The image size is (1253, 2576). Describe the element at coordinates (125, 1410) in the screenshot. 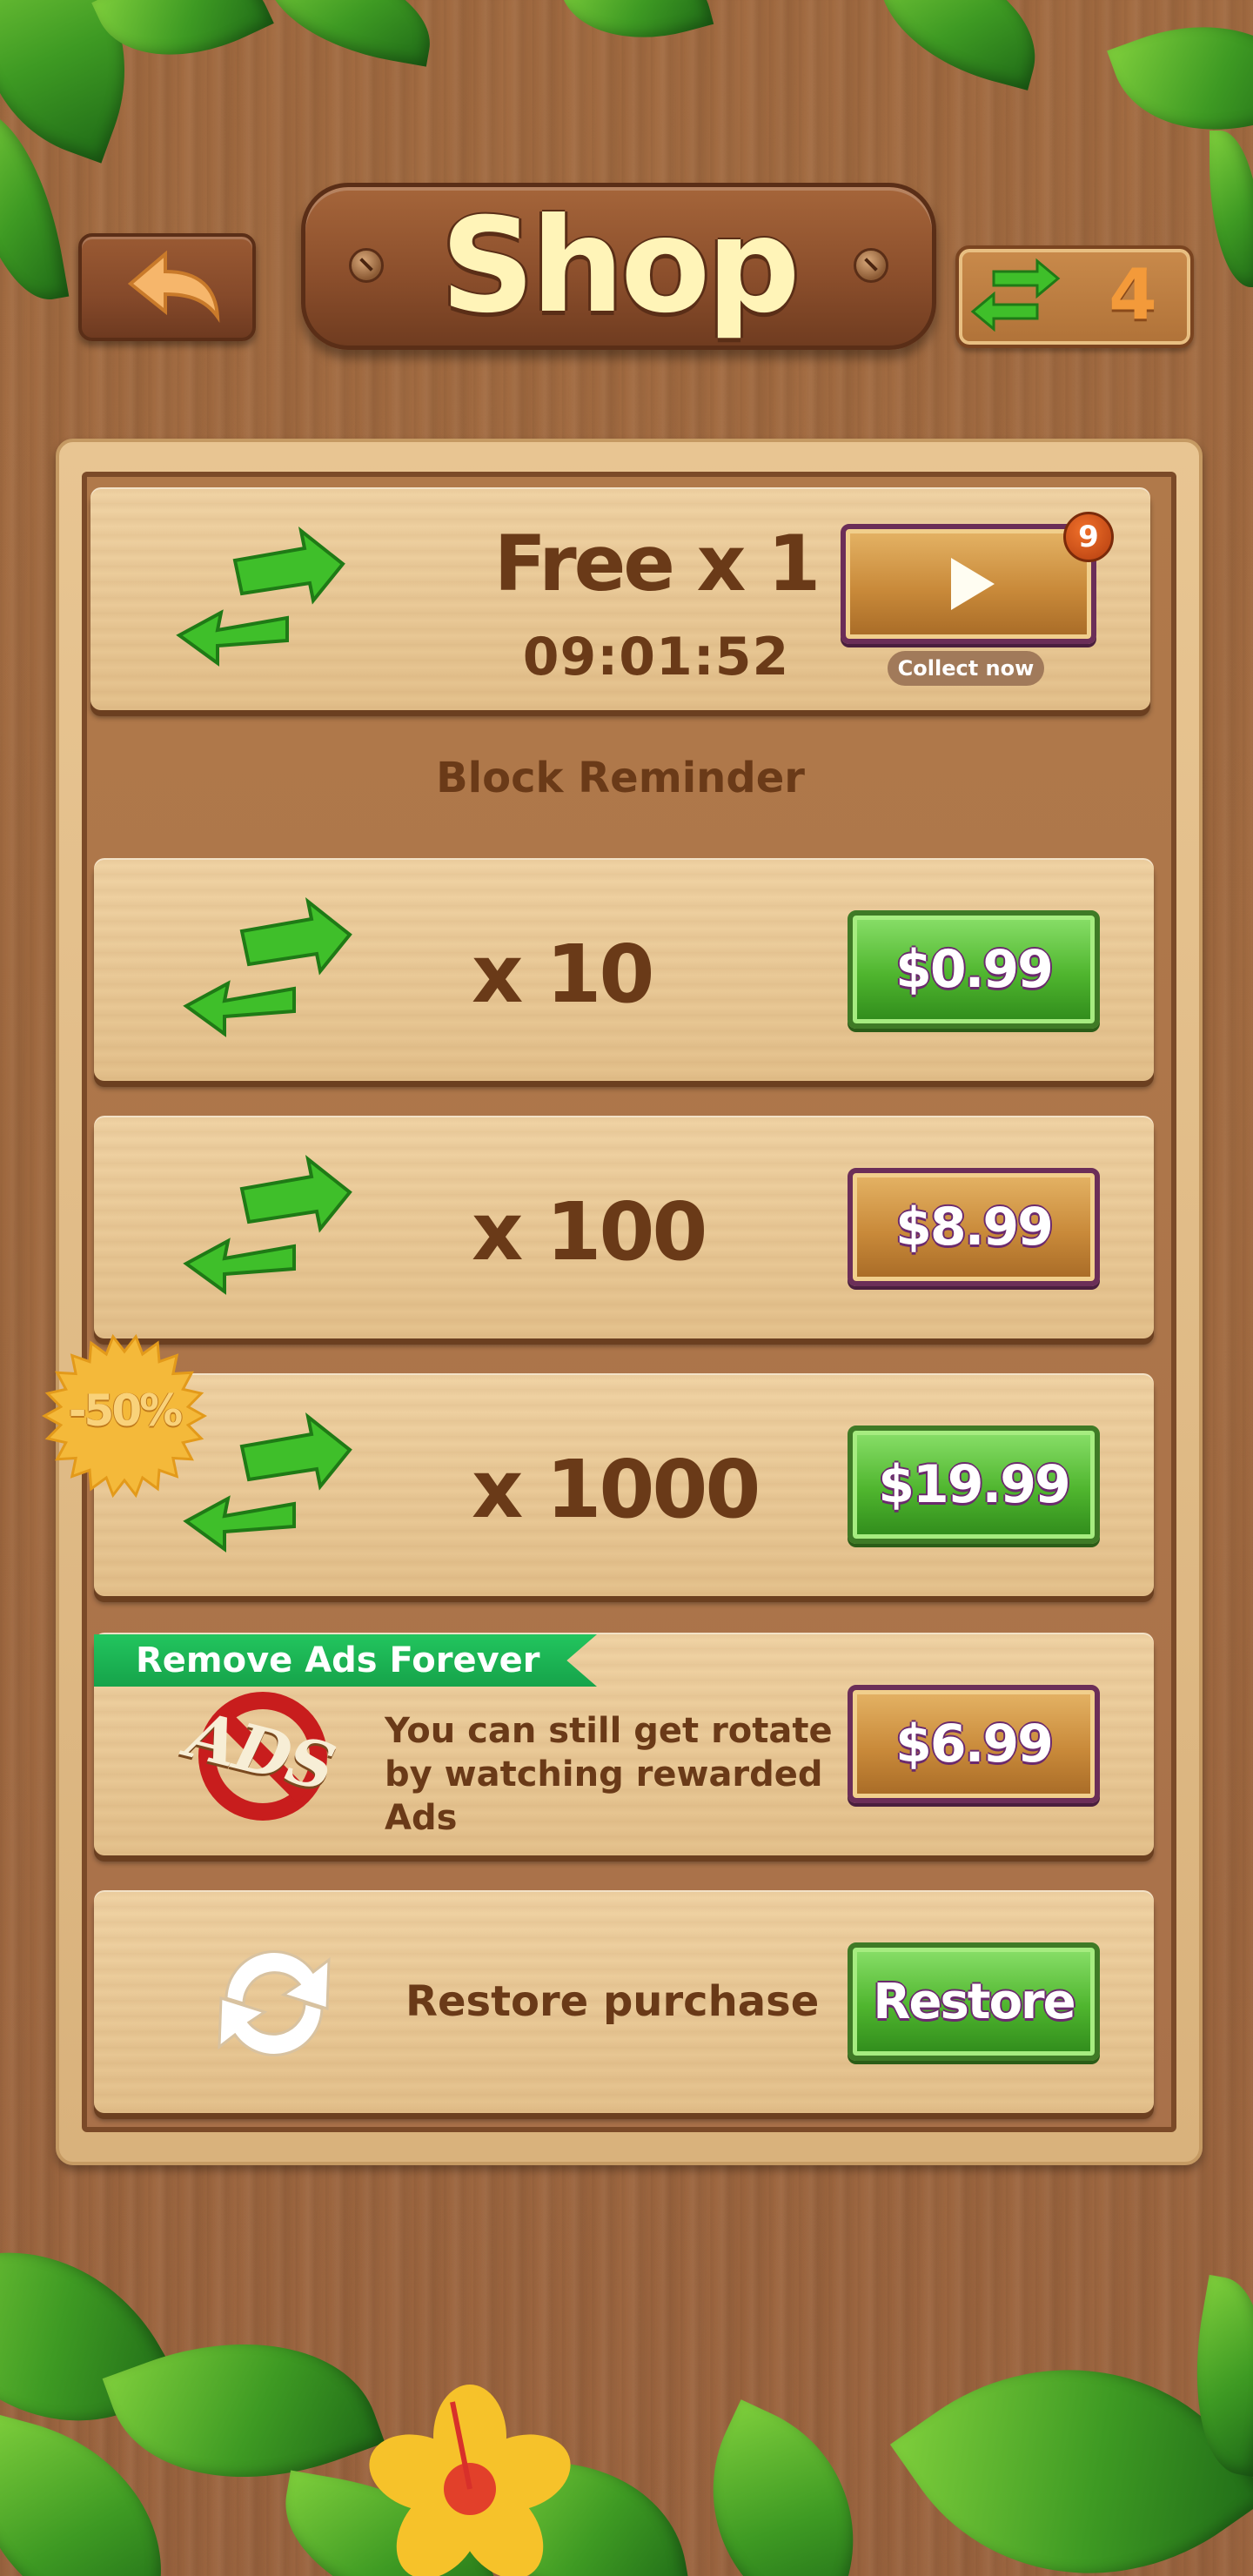

I see `discount-label: -50%` at that location.